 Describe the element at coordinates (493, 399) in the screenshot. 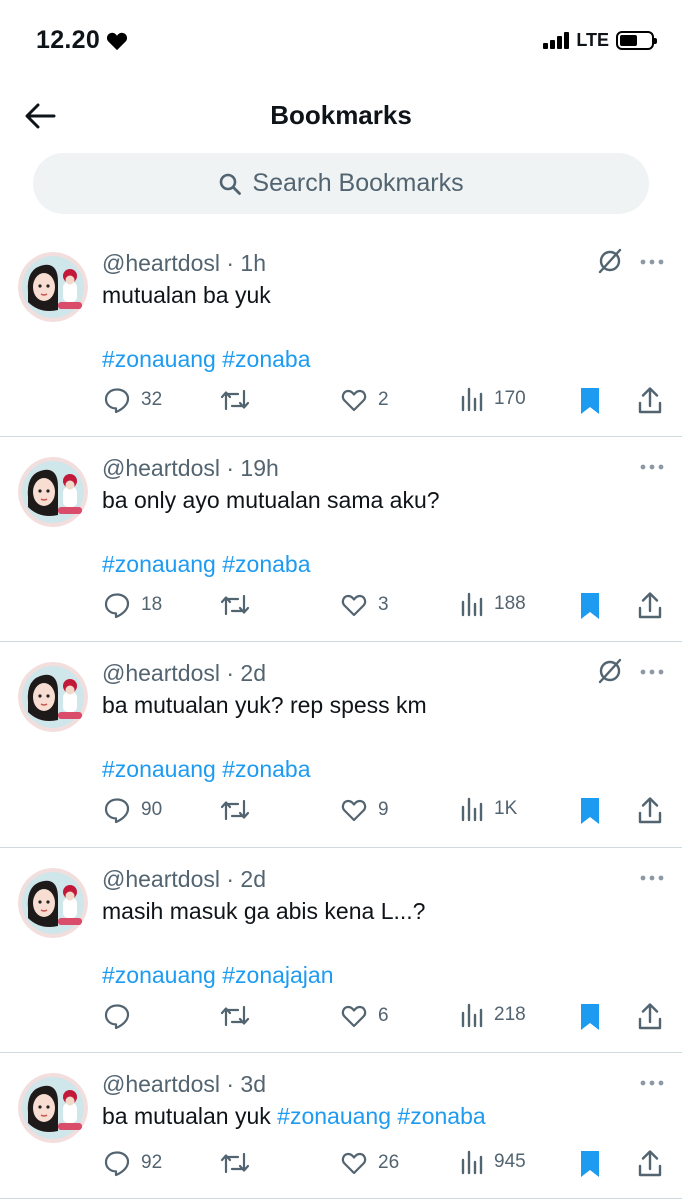

I see `views-button: 170` at that location.